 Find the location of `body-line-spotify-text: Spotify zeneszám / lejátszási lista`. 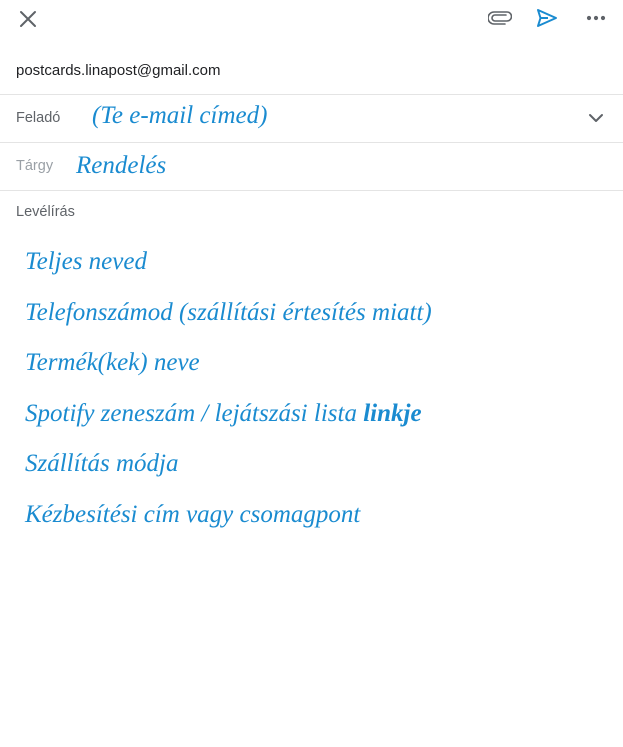

body-line-spotify-text: Spotify zeneszám / lejátszási lista is located at coordinates (194, 413).